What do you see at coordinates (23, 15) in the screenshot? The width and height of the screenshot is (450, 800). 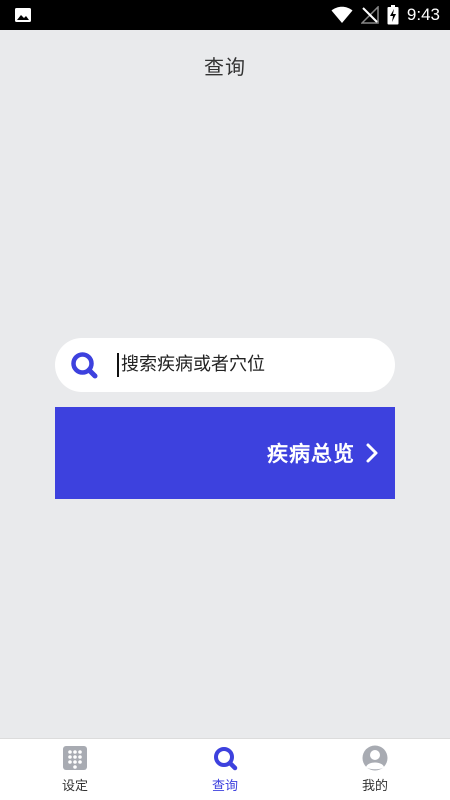 I see `image-icon` at bounding box center [23, 15].